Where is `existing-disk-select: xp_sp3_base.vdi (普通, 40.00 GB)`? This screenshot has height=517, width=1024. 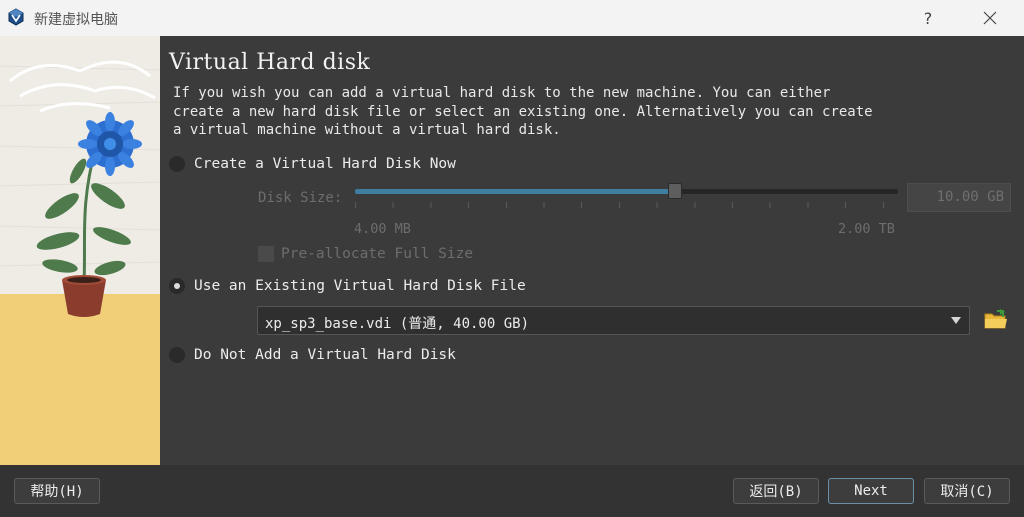
existing-disk-select: xp_sp3_base.vdi (普通, 40.00 GB) is located at coordinates (613, 320).